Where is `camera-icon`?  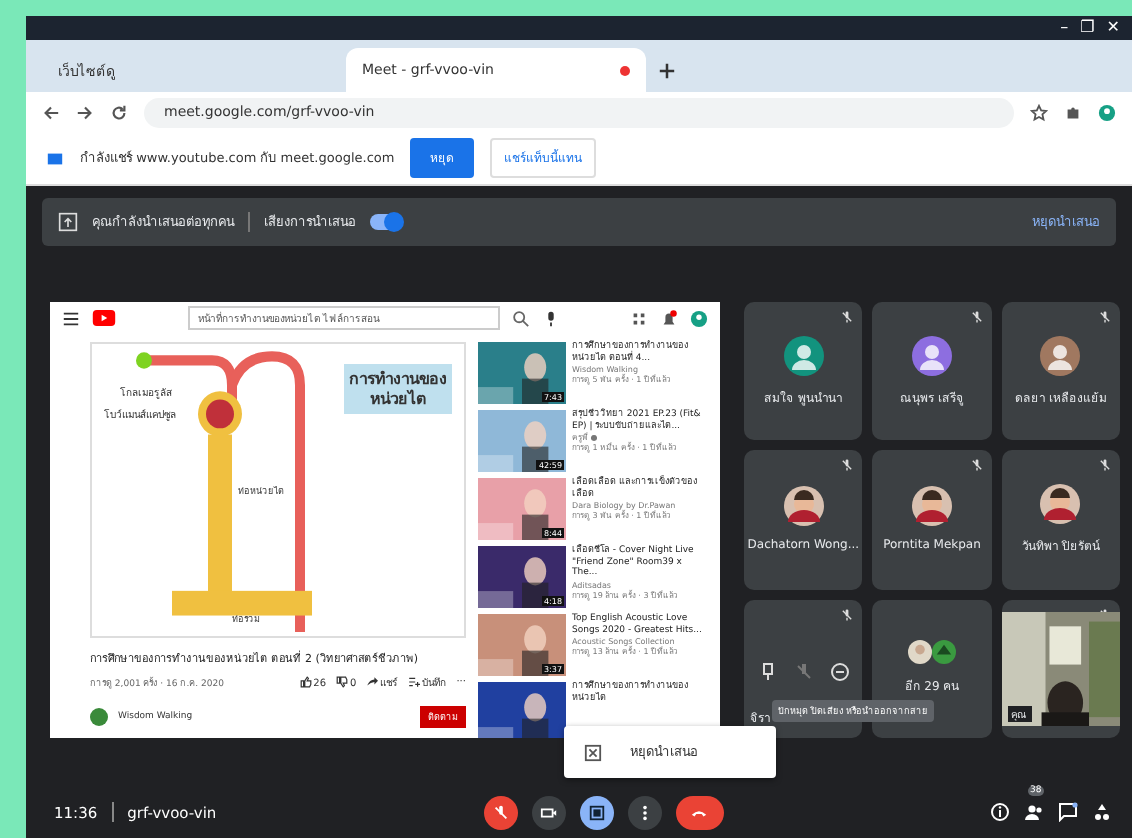
camera-icon is located at coordinates (548, 812).